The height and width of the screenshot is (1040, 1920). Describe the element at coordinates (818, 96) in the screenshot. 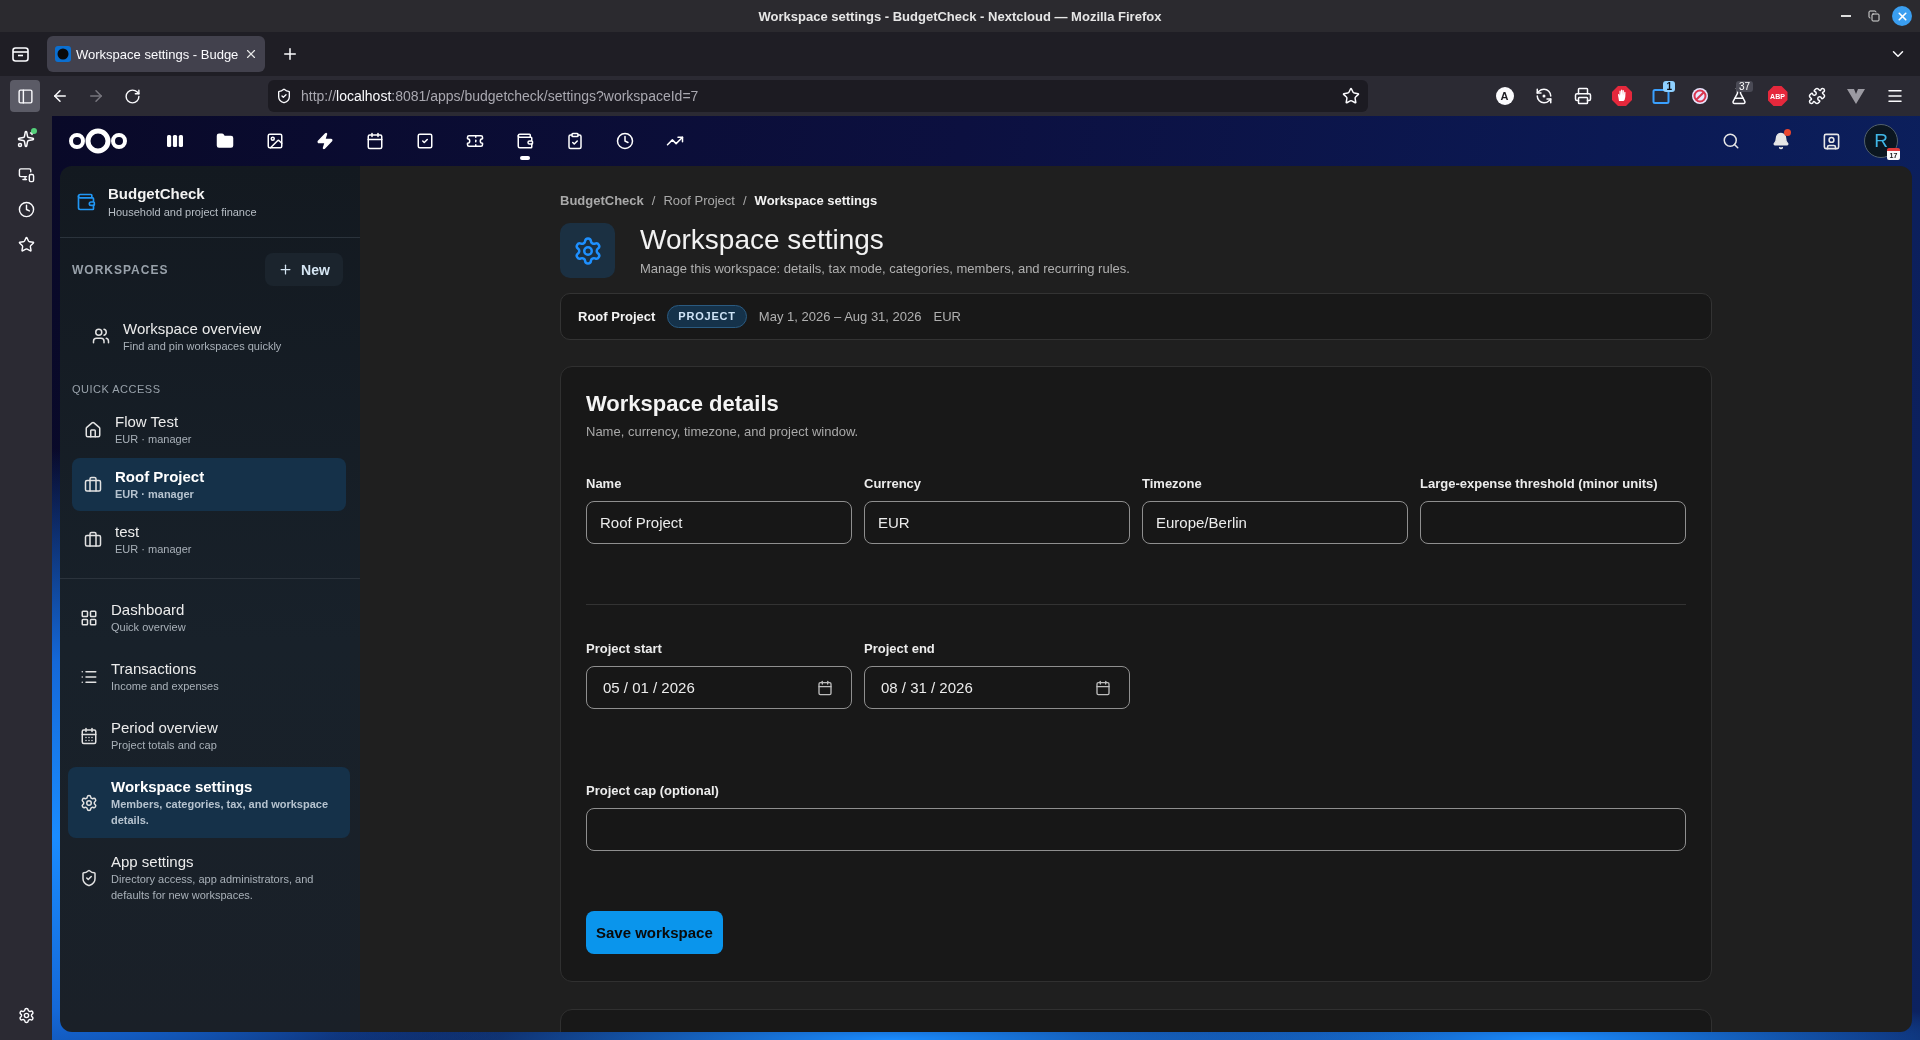

I see `address-bar: http://localhost:8081/apps/budgetcheck/settings?workspaceId=7` at that location.